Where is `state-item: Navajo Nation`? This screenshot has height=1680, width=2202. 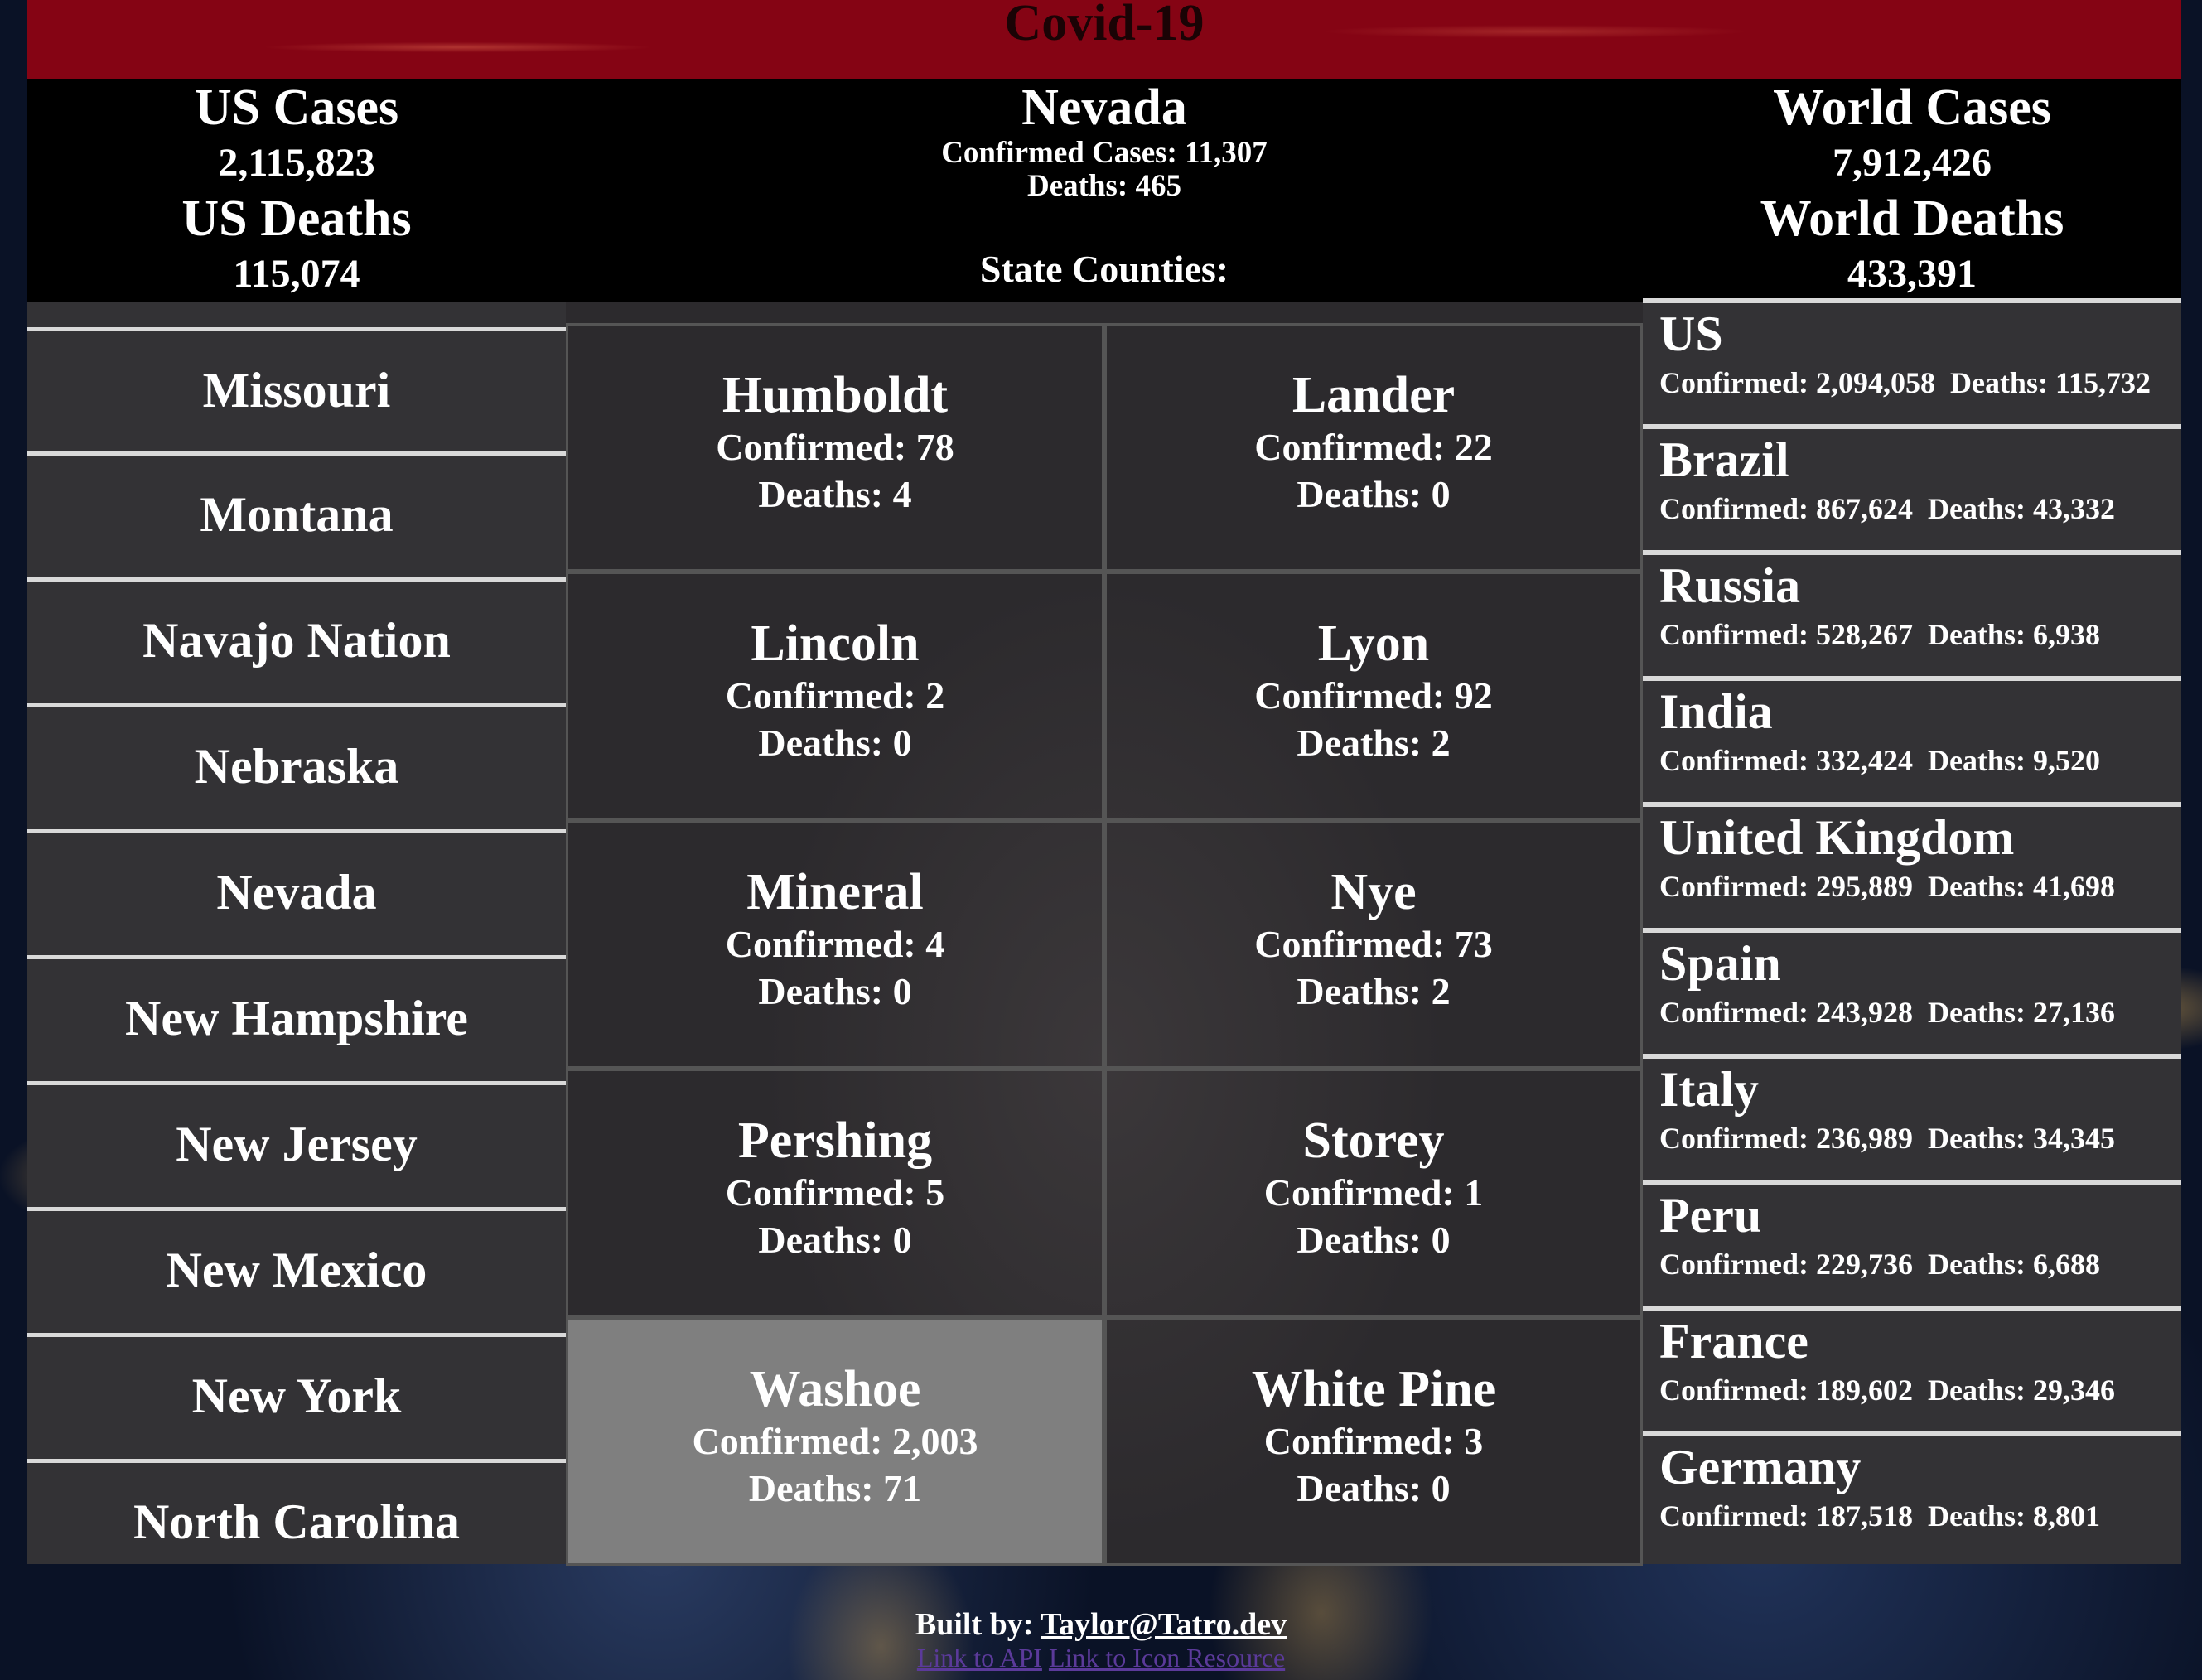
state-item: Navajo Nation is located at coordinates (296, 638).